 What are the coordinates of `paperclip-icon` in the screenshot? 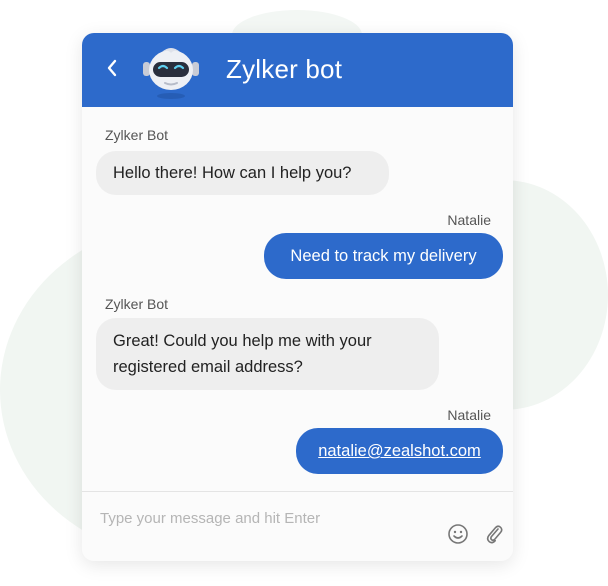 It's located at (494, 534).